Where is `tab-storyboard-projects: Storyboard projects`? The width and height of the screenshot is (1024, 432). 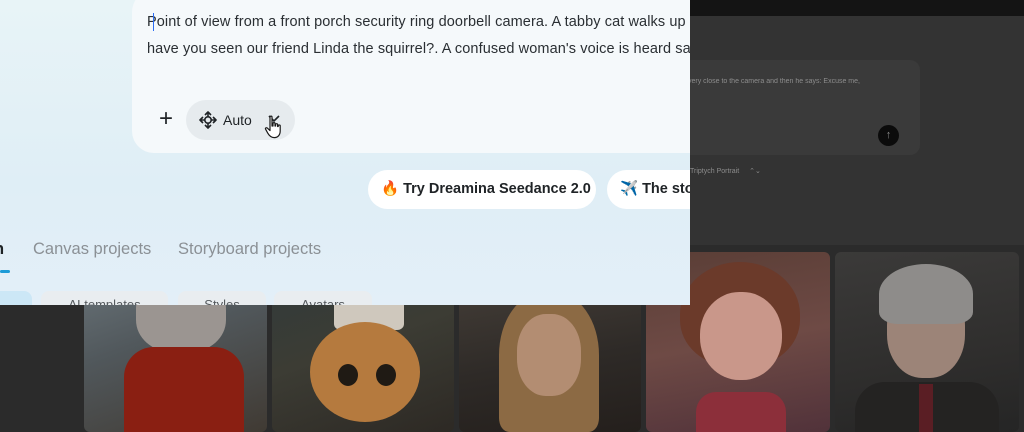
tab-storyboard-projects: Storyboard projects is located at coordinates (249, 249).